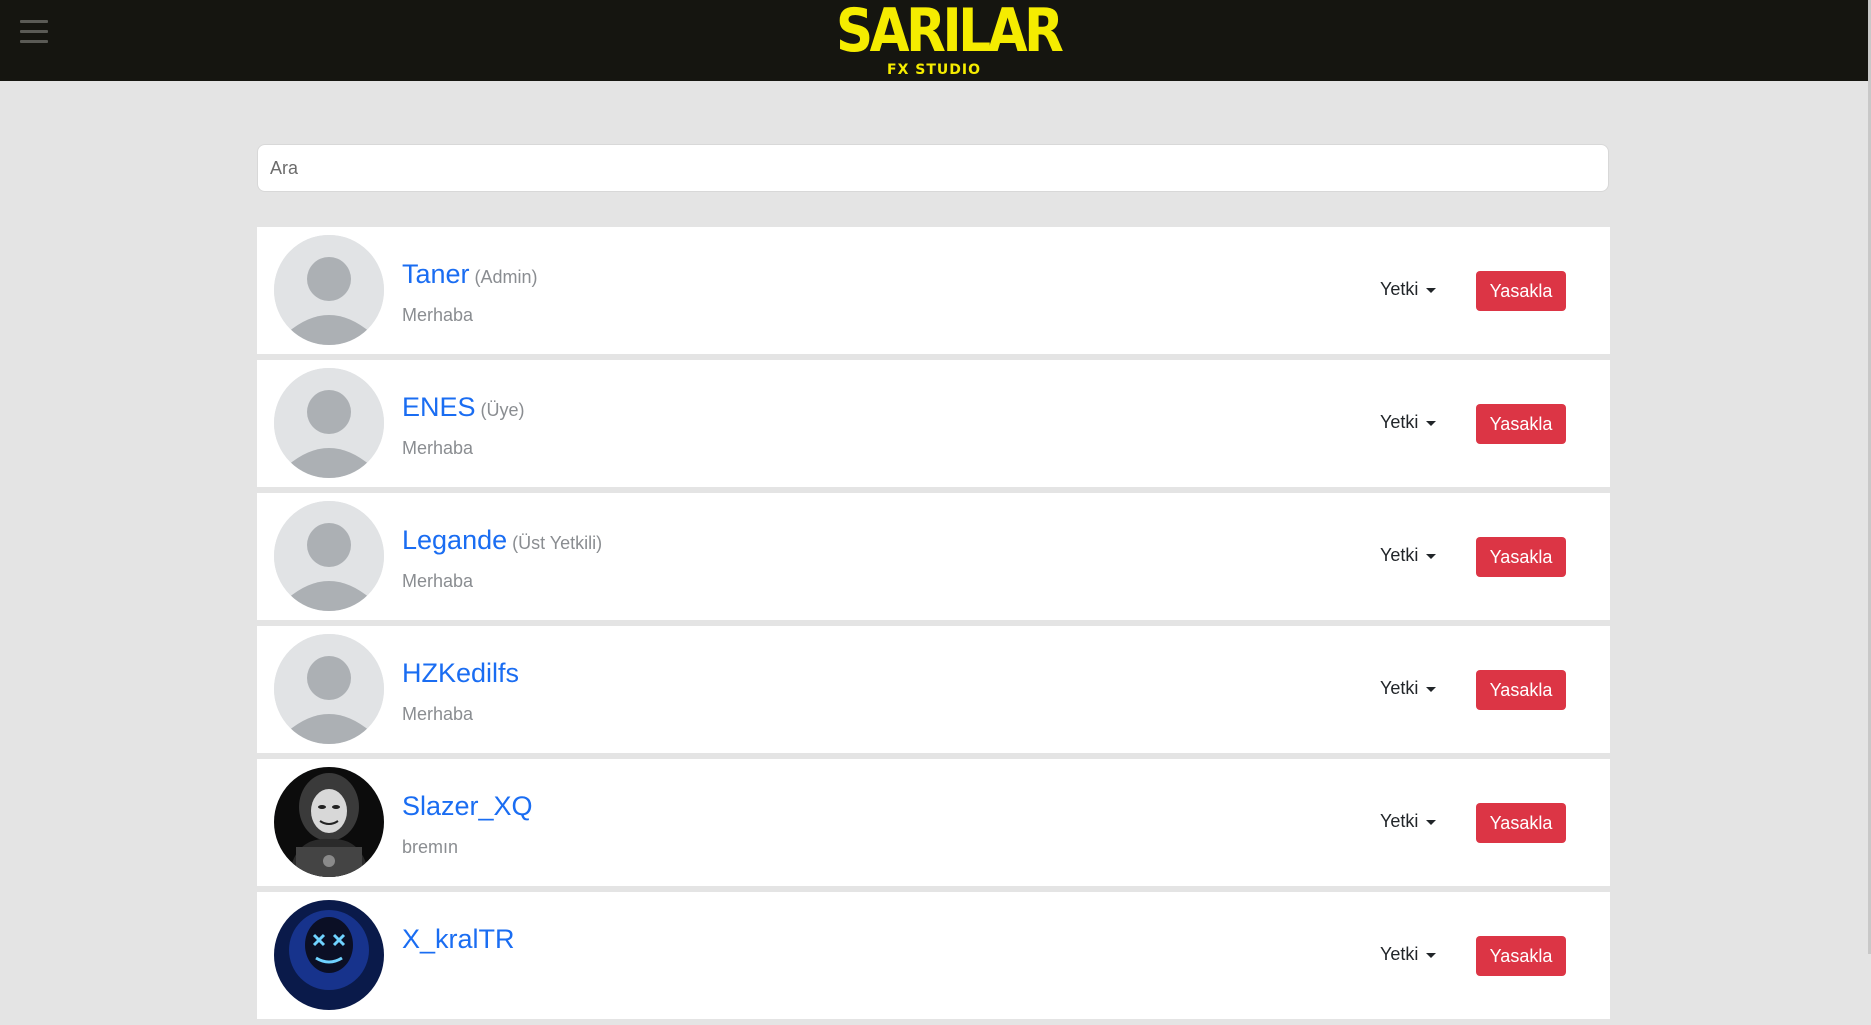  I want to click on hooded-hacker-photo, so click(329, 822).